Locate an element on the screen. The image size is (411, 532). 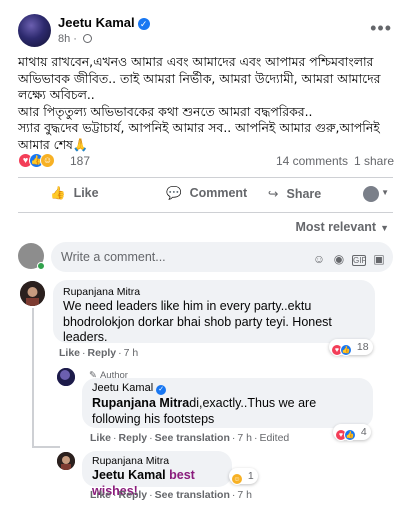
like-button: 👍 Like is located at coordinates (74, 193).